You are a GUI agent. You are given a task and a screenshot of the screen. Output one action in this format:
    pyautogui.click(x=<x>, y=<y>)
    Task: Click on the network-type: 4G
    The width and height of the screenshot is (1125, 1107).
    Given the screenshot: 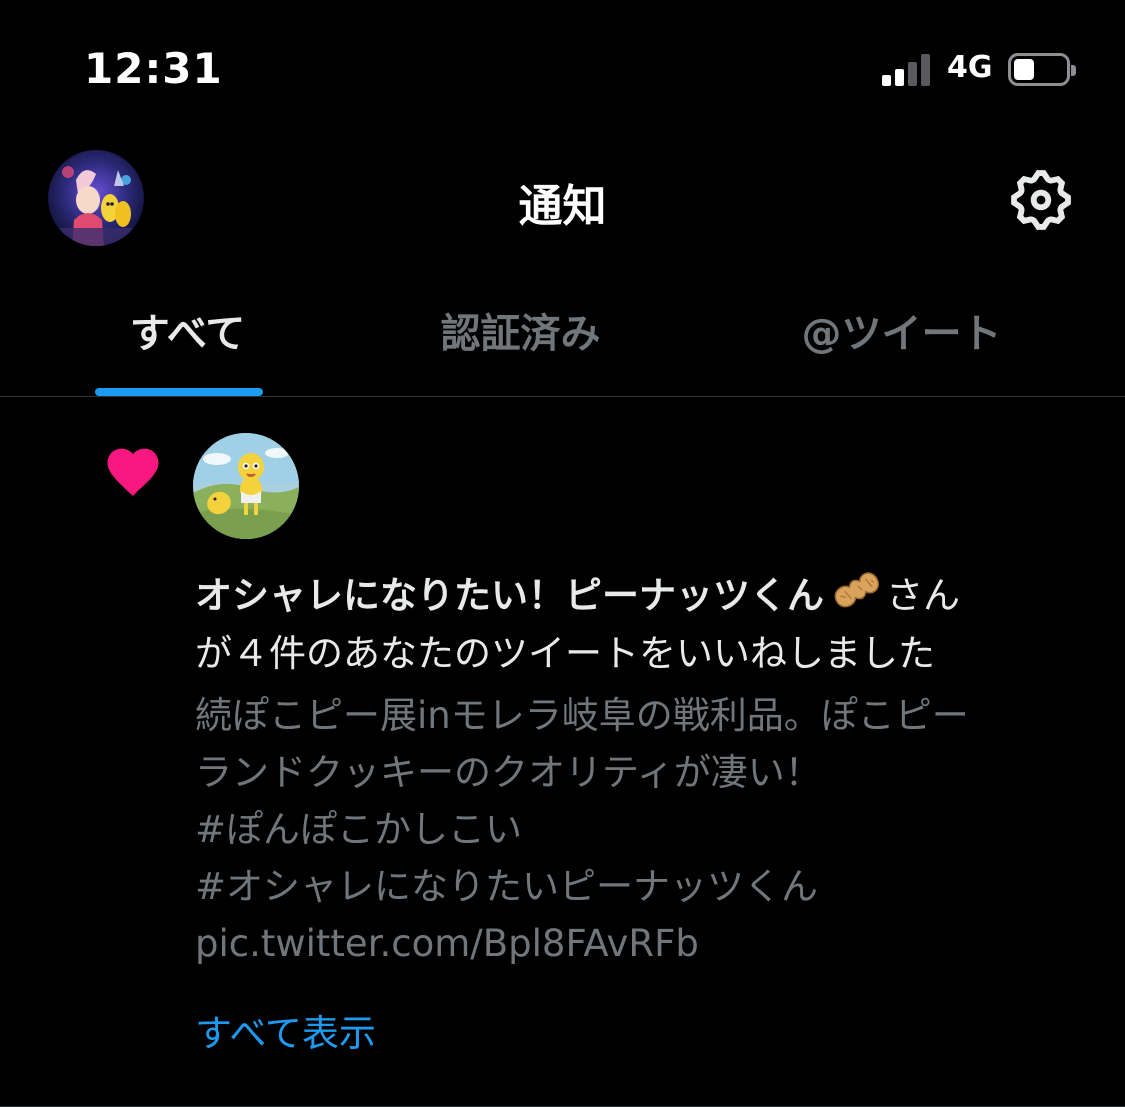 What is the action you would take?
    pyautogui.click(x=970, y=67)
    